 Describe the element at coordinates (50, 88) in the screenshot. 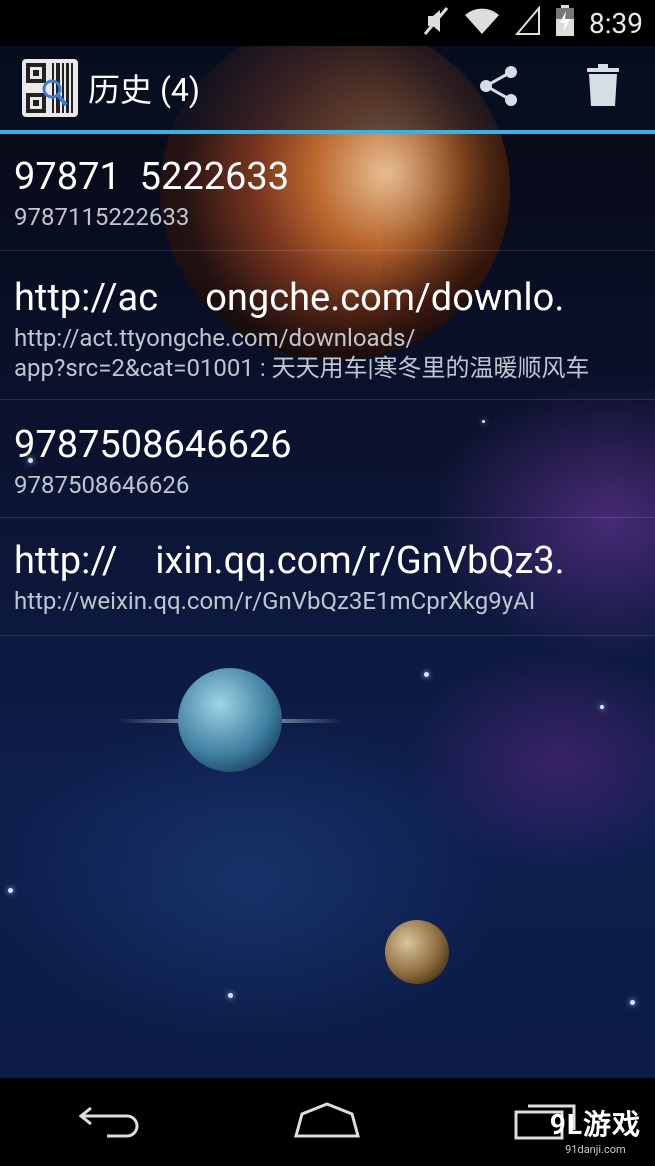

I see `barcode-scanner-icon` at that location.